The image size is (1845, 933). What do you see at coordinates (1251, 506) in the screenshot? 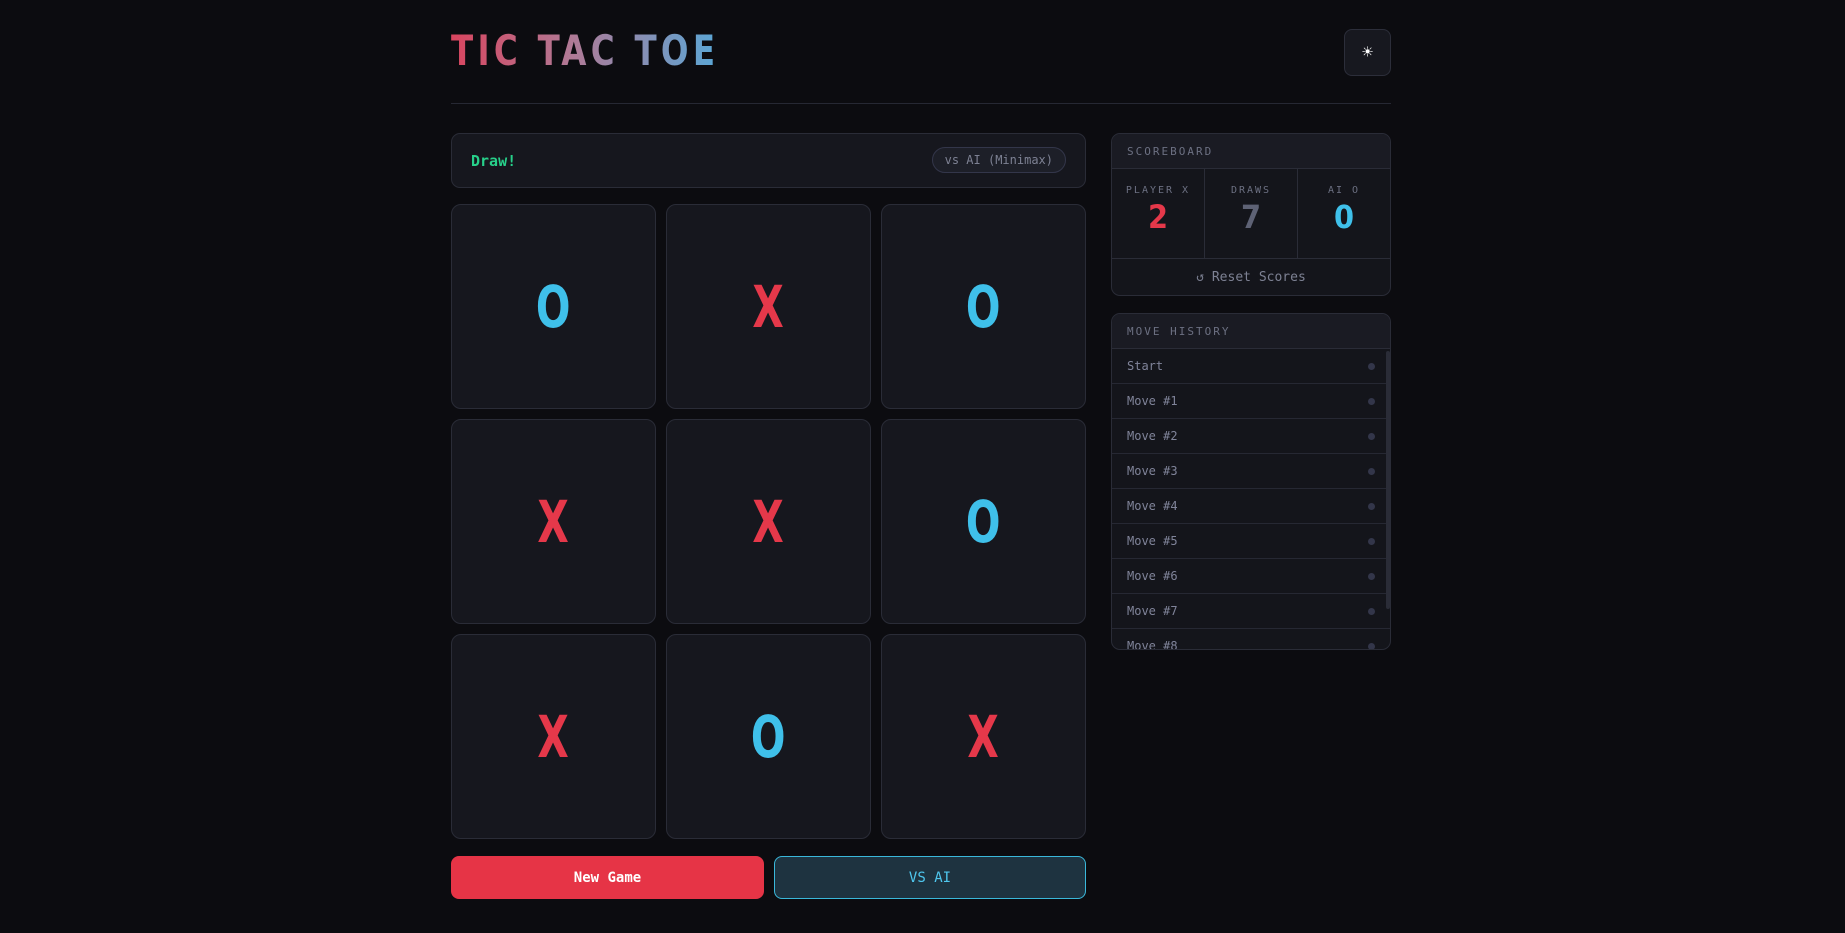
I see `history-item: Move #4` at bounding box center [1251, 506].